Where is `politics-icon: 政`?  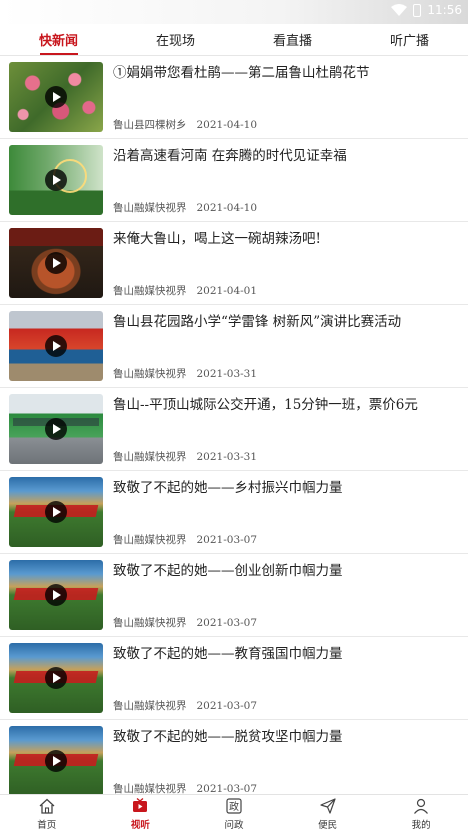
politics-icon: 政 is located at coordinates (234, 805).